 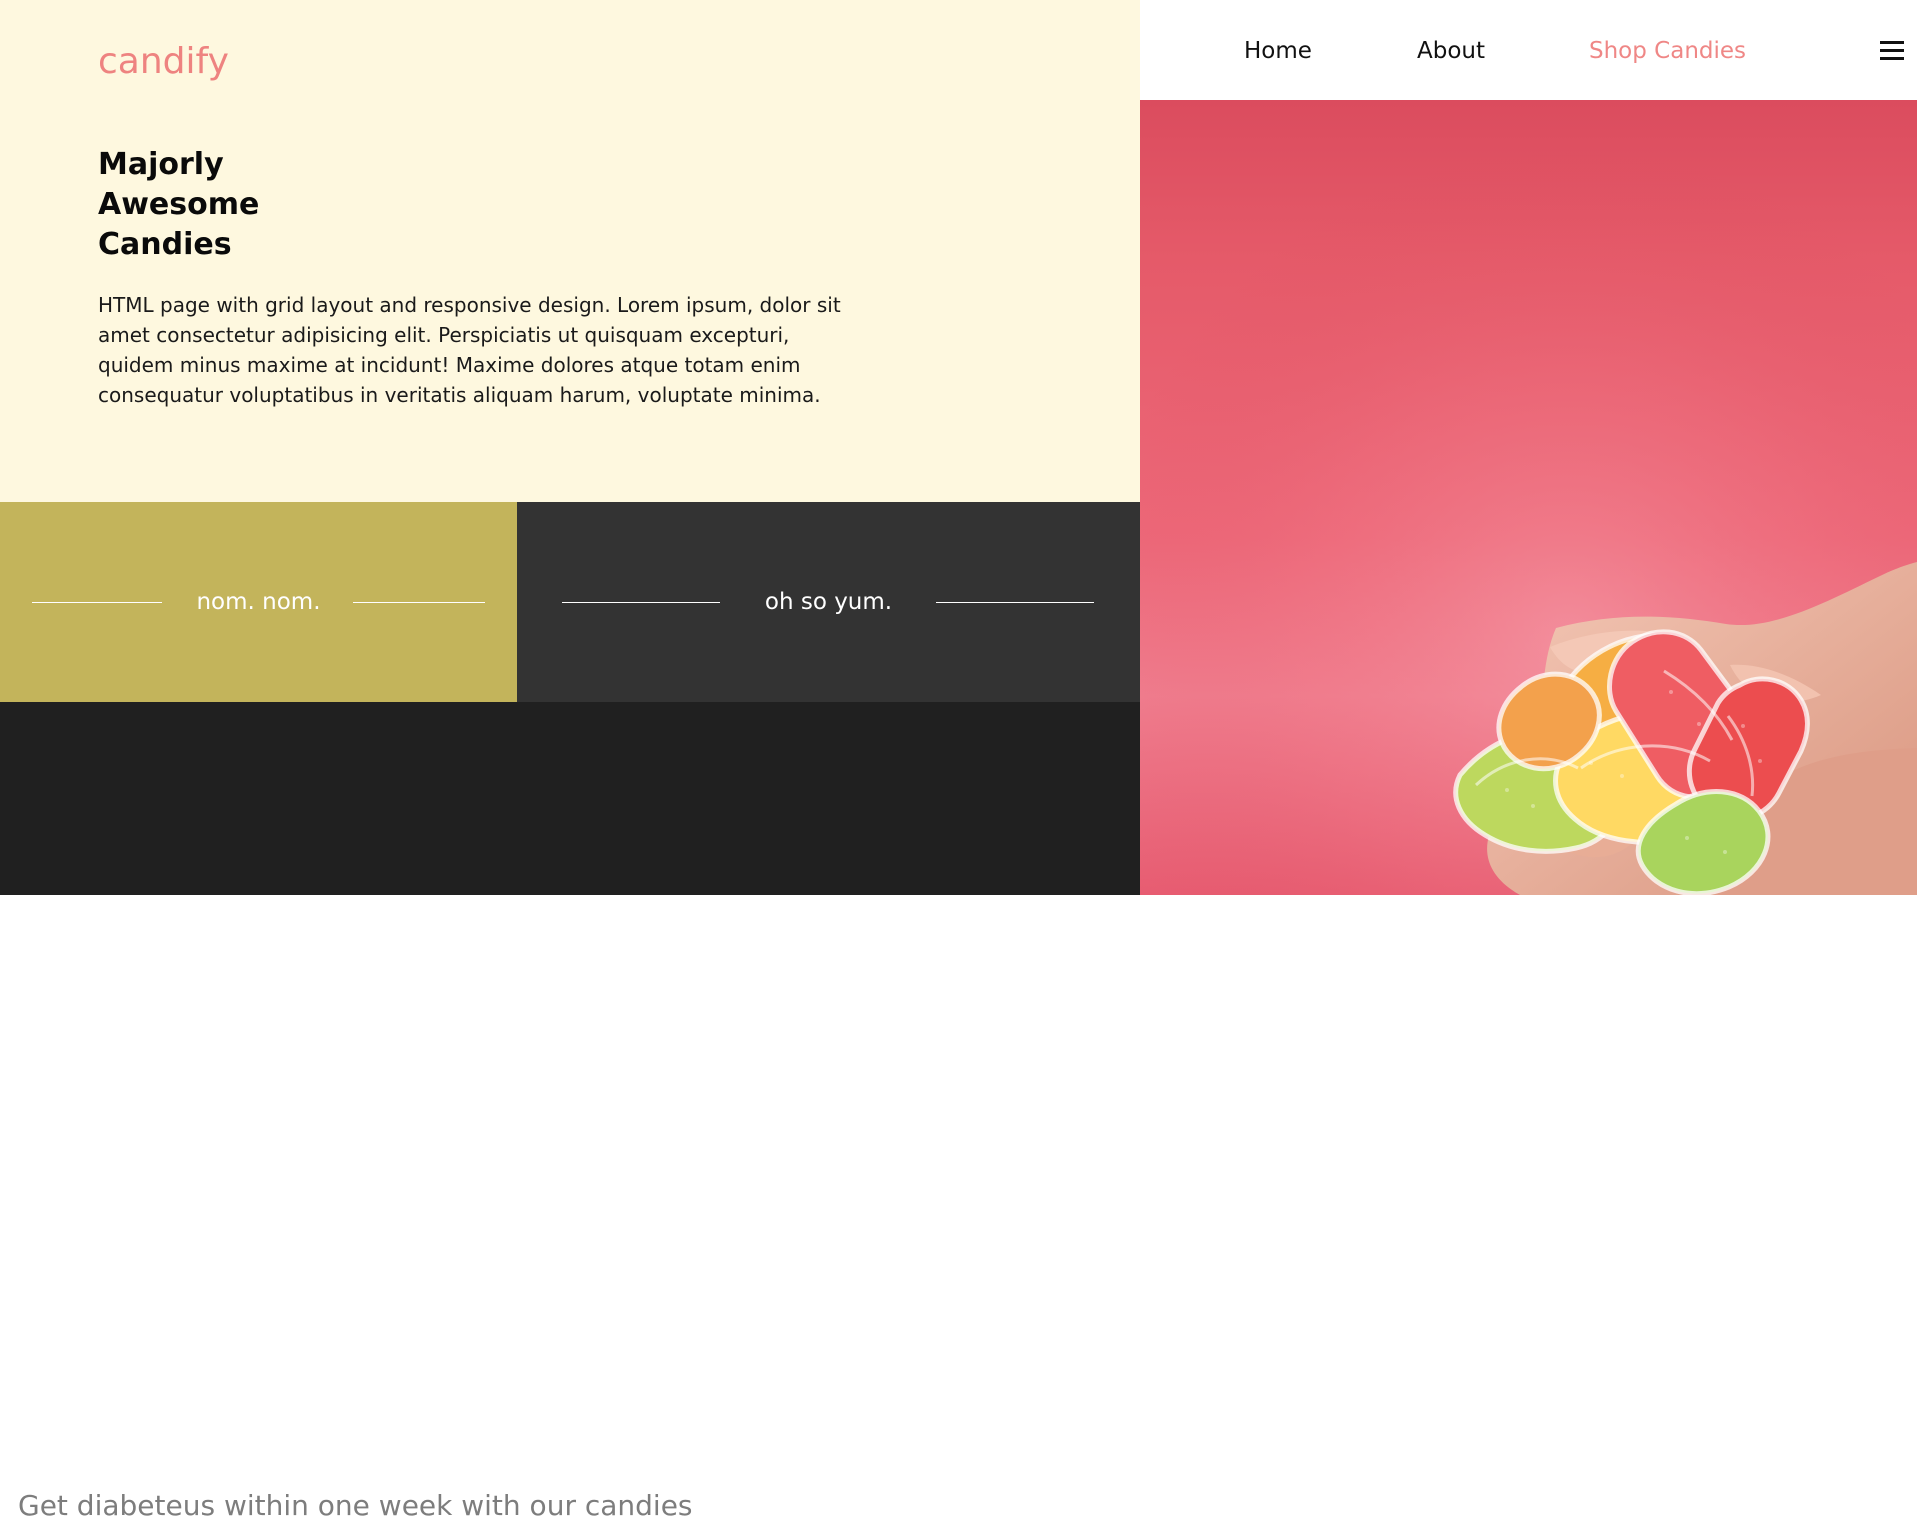 I want to click on nav-shop-candies-link: Shop Candies, so click(x=1667, y=51).